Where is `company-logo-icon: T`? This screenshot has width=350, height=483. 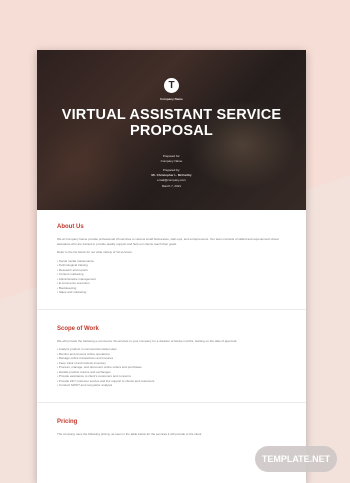 company-logo-icon: T is located at coordinates (171, 85).